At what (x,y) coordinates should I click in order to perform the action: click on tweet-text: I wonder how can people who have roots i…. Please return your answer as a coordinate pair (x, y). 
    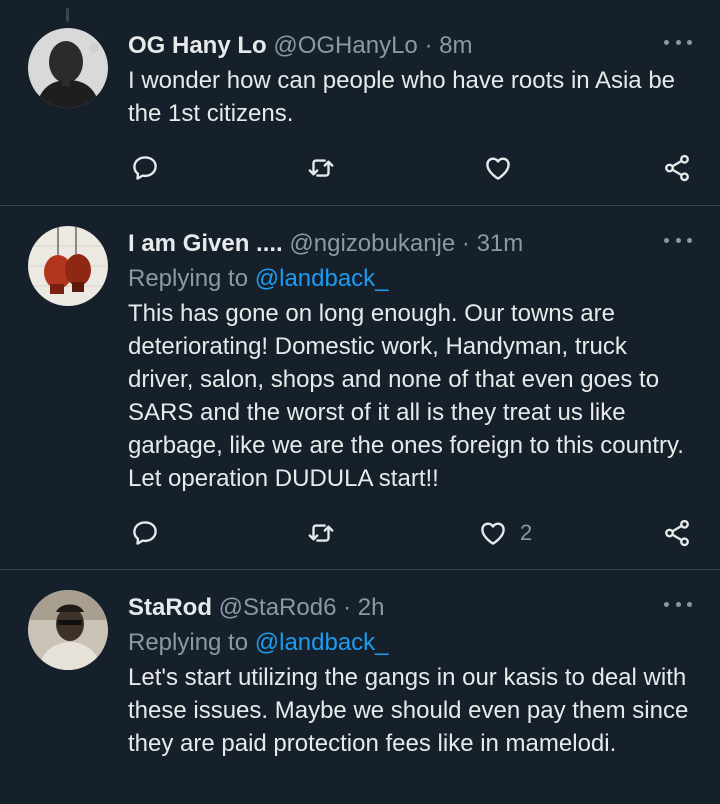
    Looking at the image, I should click on (402, 97).